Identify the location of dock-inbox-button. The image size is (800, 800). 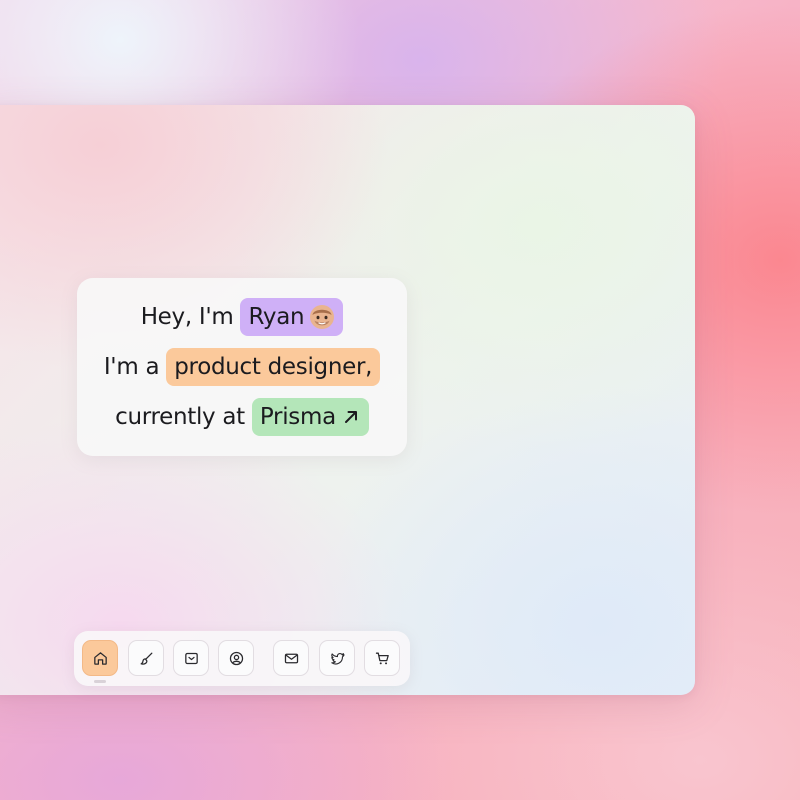
(191, 658).